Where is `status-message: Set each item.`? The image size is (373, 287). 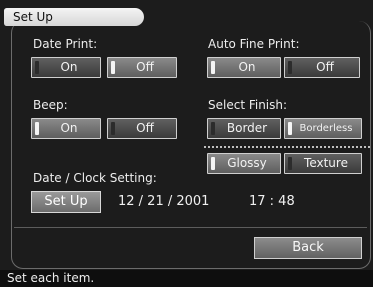 status-message: Set each item. is located at coordinates (186, 278).